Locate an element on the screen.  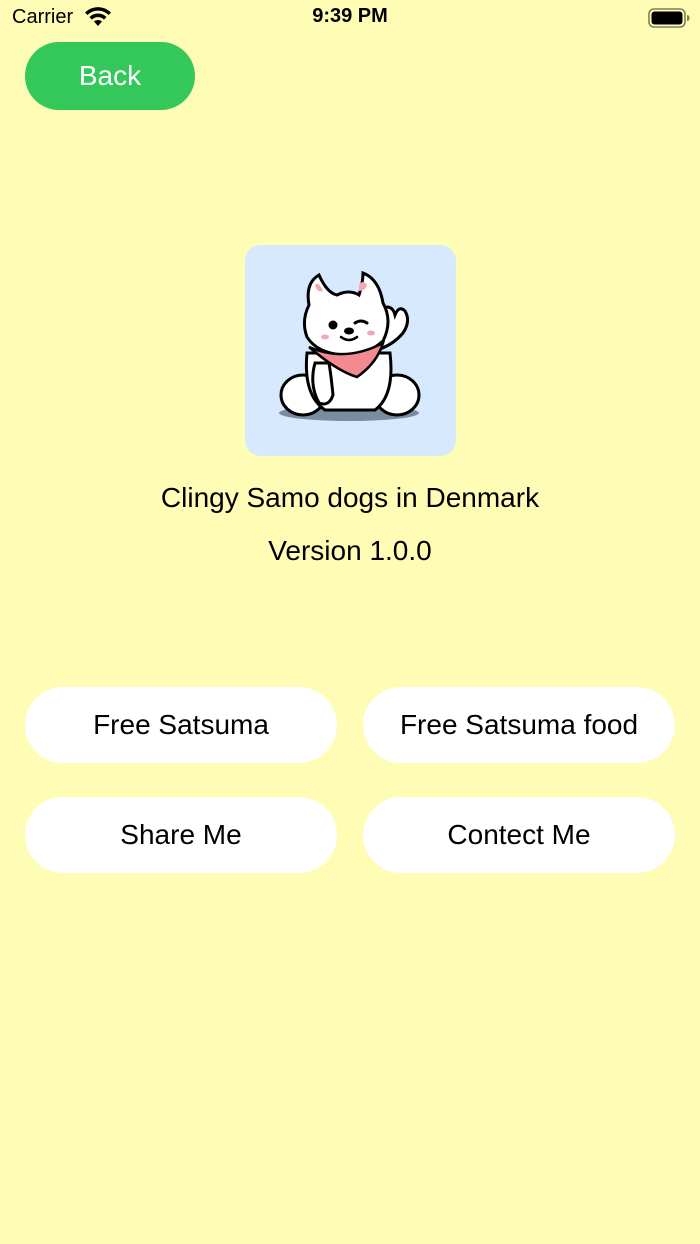
contect-me-button: Contect Me is located at coordinates (519, 835).